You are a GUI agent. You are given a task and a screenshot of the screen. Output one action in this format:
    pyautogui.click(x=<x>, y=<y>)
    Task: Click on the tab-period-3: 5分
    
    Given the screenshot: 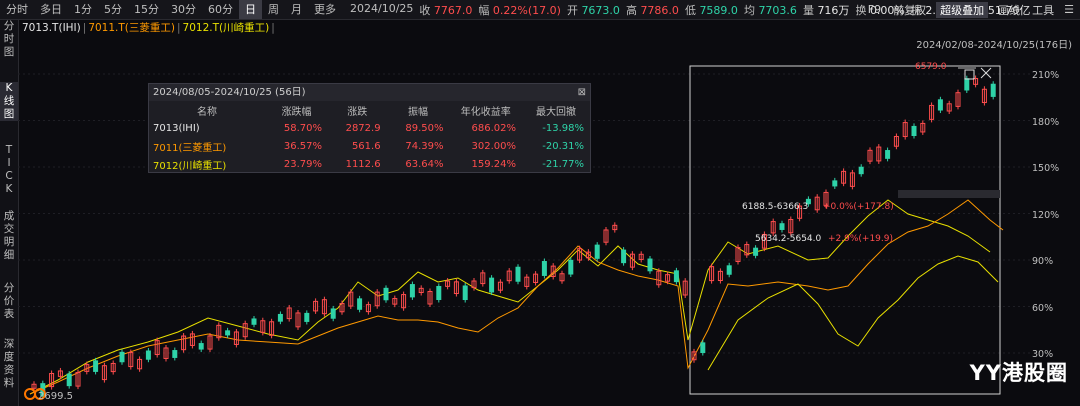 What is the action you would take?
    pyautogui.click(x=113, y=9)
    